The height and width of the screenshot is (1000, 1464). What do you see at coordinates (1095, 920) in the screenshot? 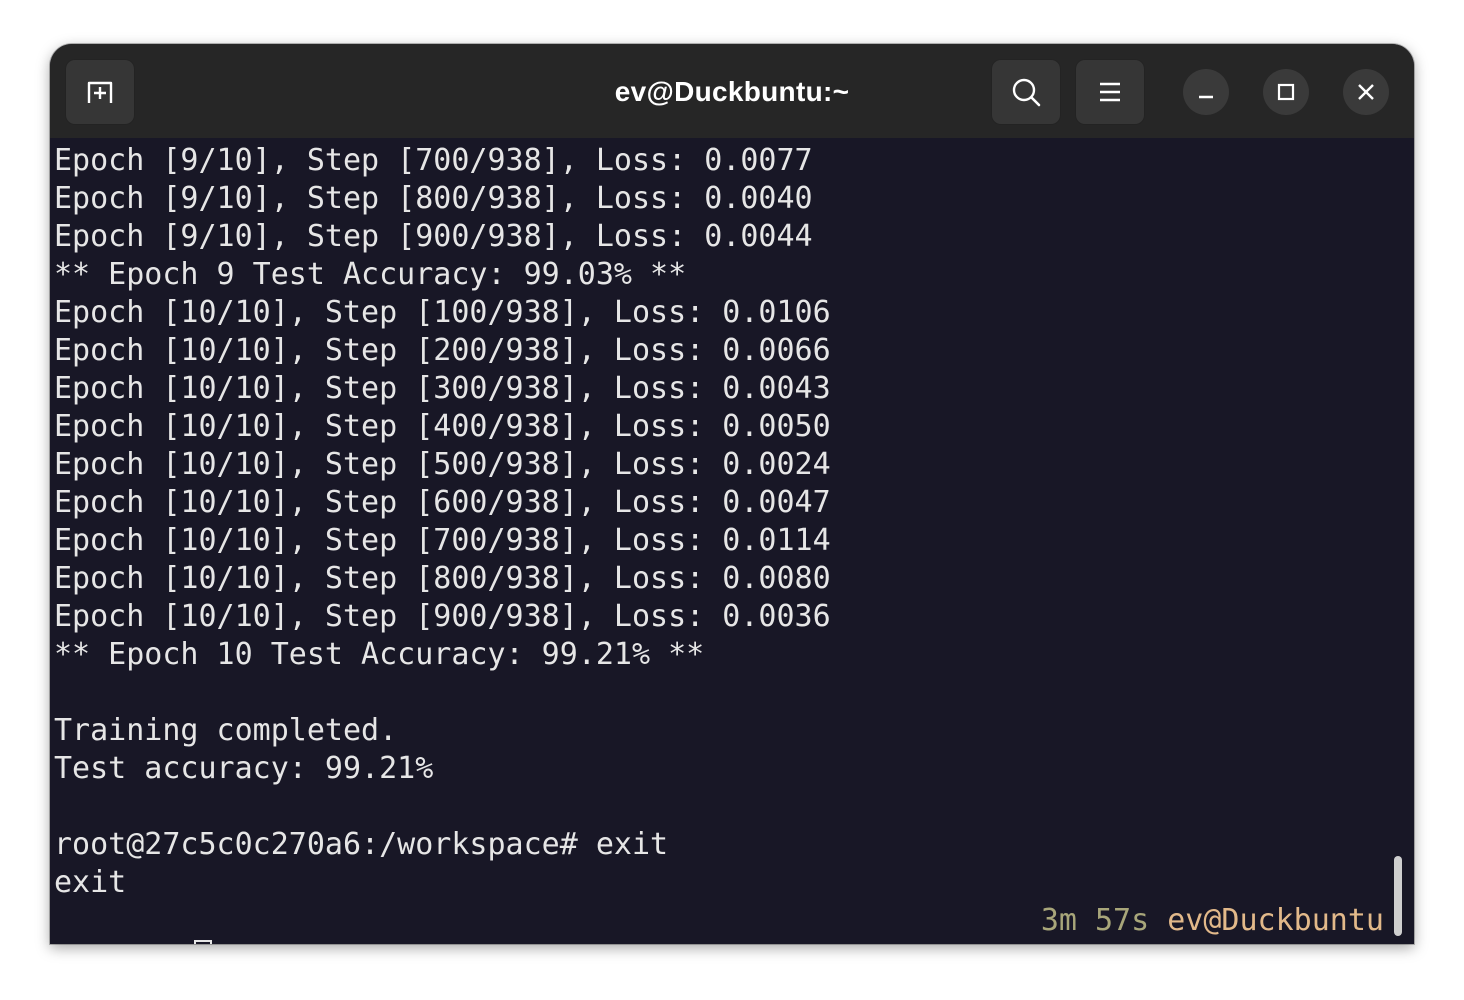
I see `command-duration: 3m 57s` at bounding box center [1095, 920].